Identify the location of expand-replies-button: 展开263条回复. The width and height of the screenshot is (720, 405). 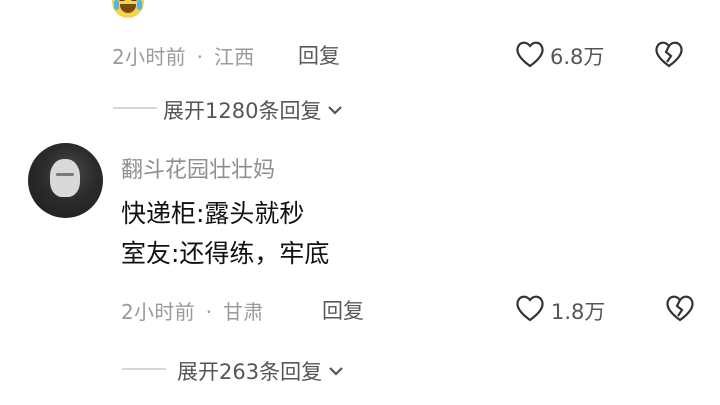
(260, 371).